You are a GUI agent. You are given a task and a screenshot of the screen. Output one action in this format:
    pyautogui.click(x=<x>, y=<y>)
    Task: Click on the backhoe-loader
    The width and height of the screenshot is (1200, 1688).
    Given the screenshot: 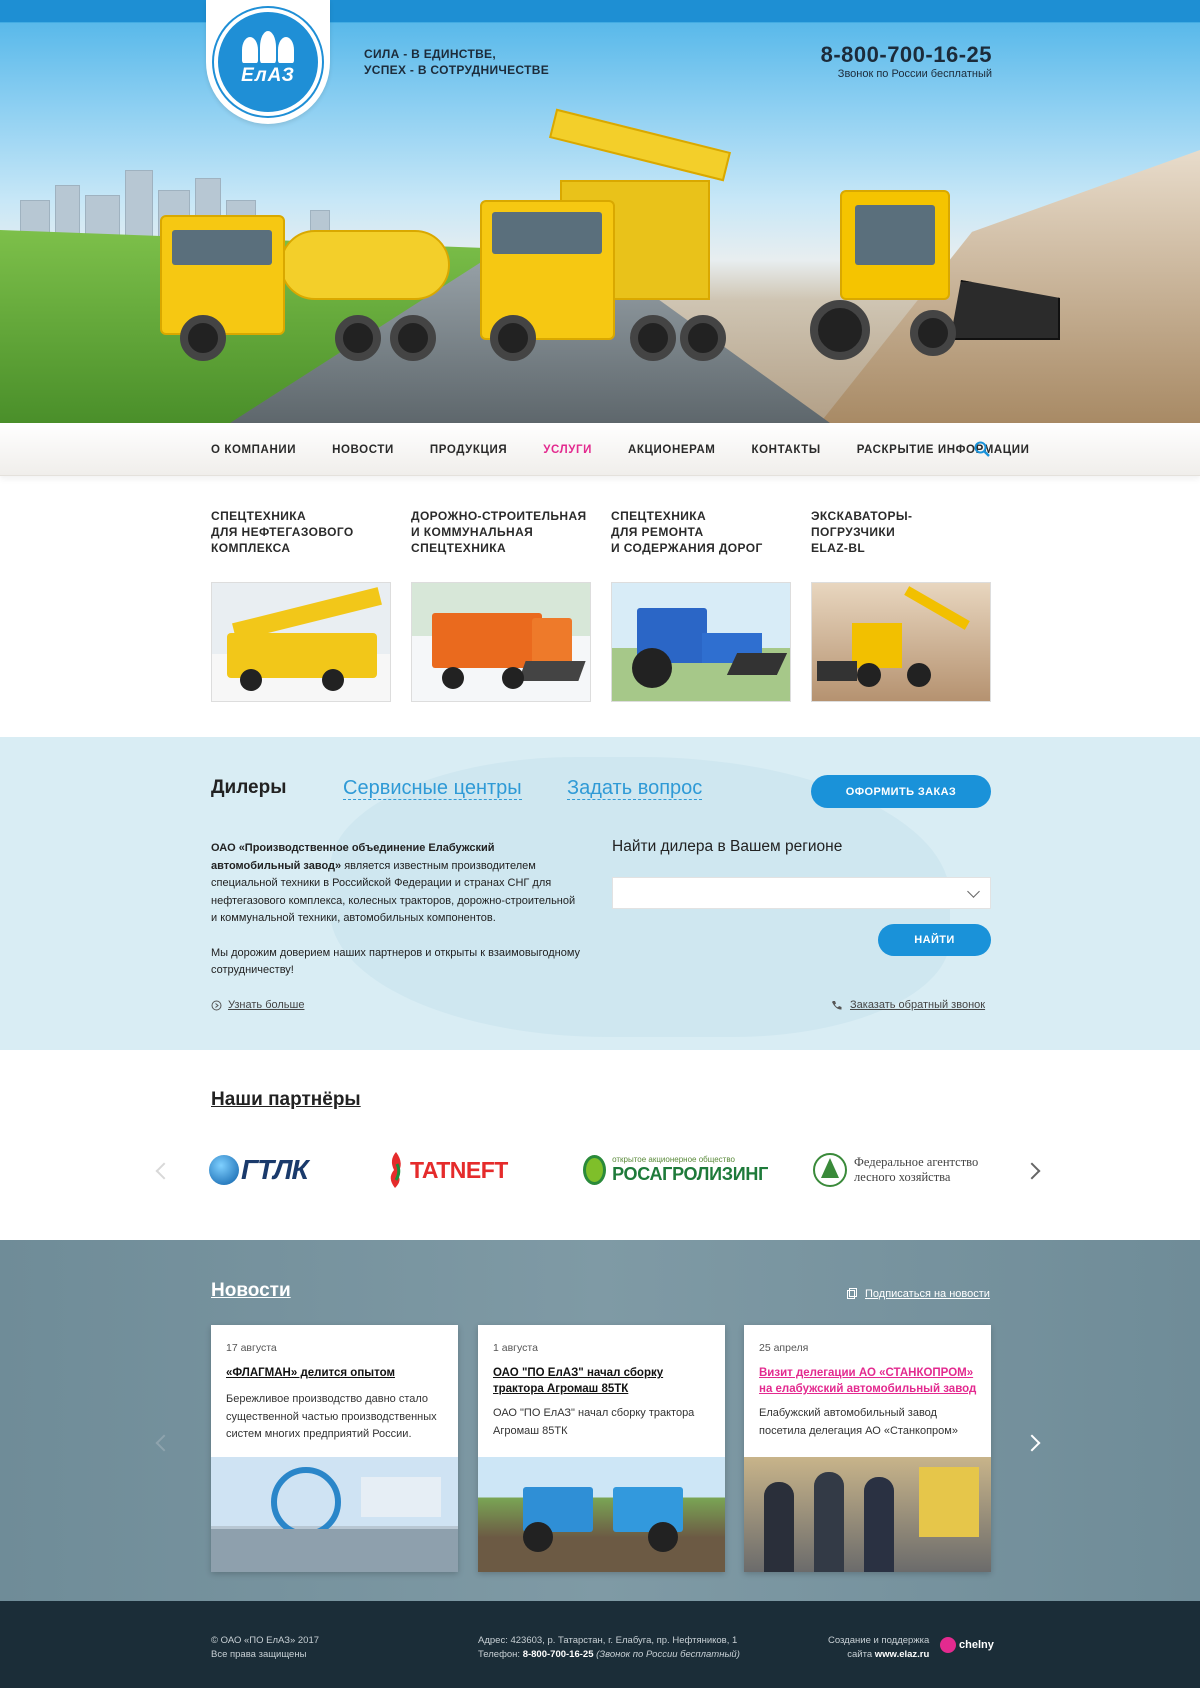 What is the action you would take?
    pyautogui.click(x=940, y=270)
    